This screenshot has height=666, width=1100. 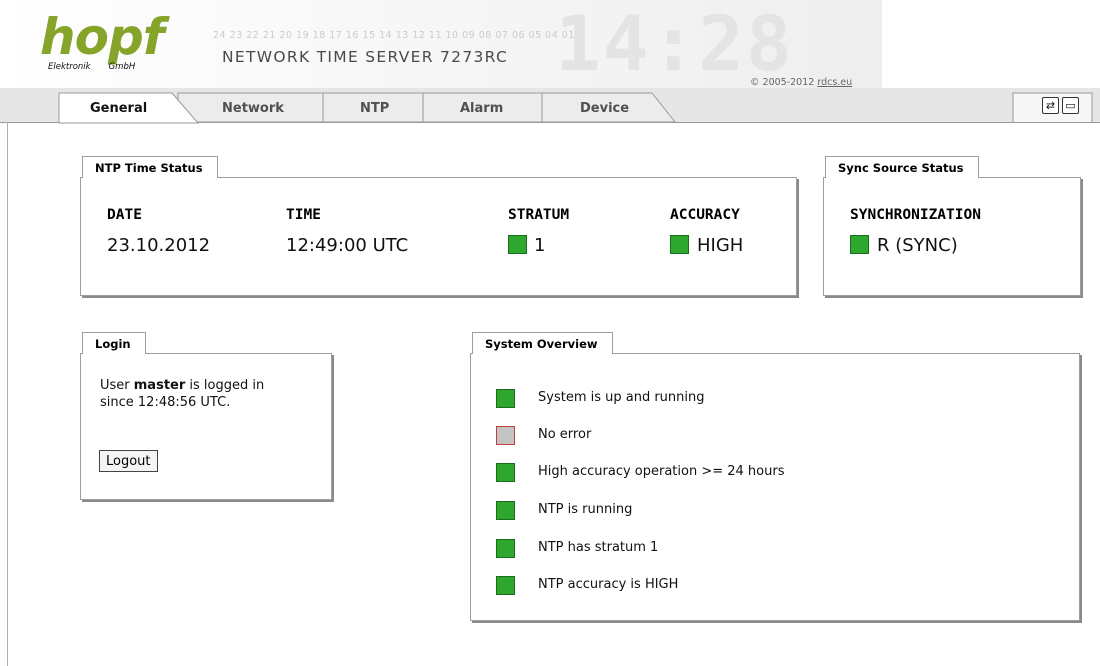 I want to click on overview-item-error: No error, so click(x=565, y=434).